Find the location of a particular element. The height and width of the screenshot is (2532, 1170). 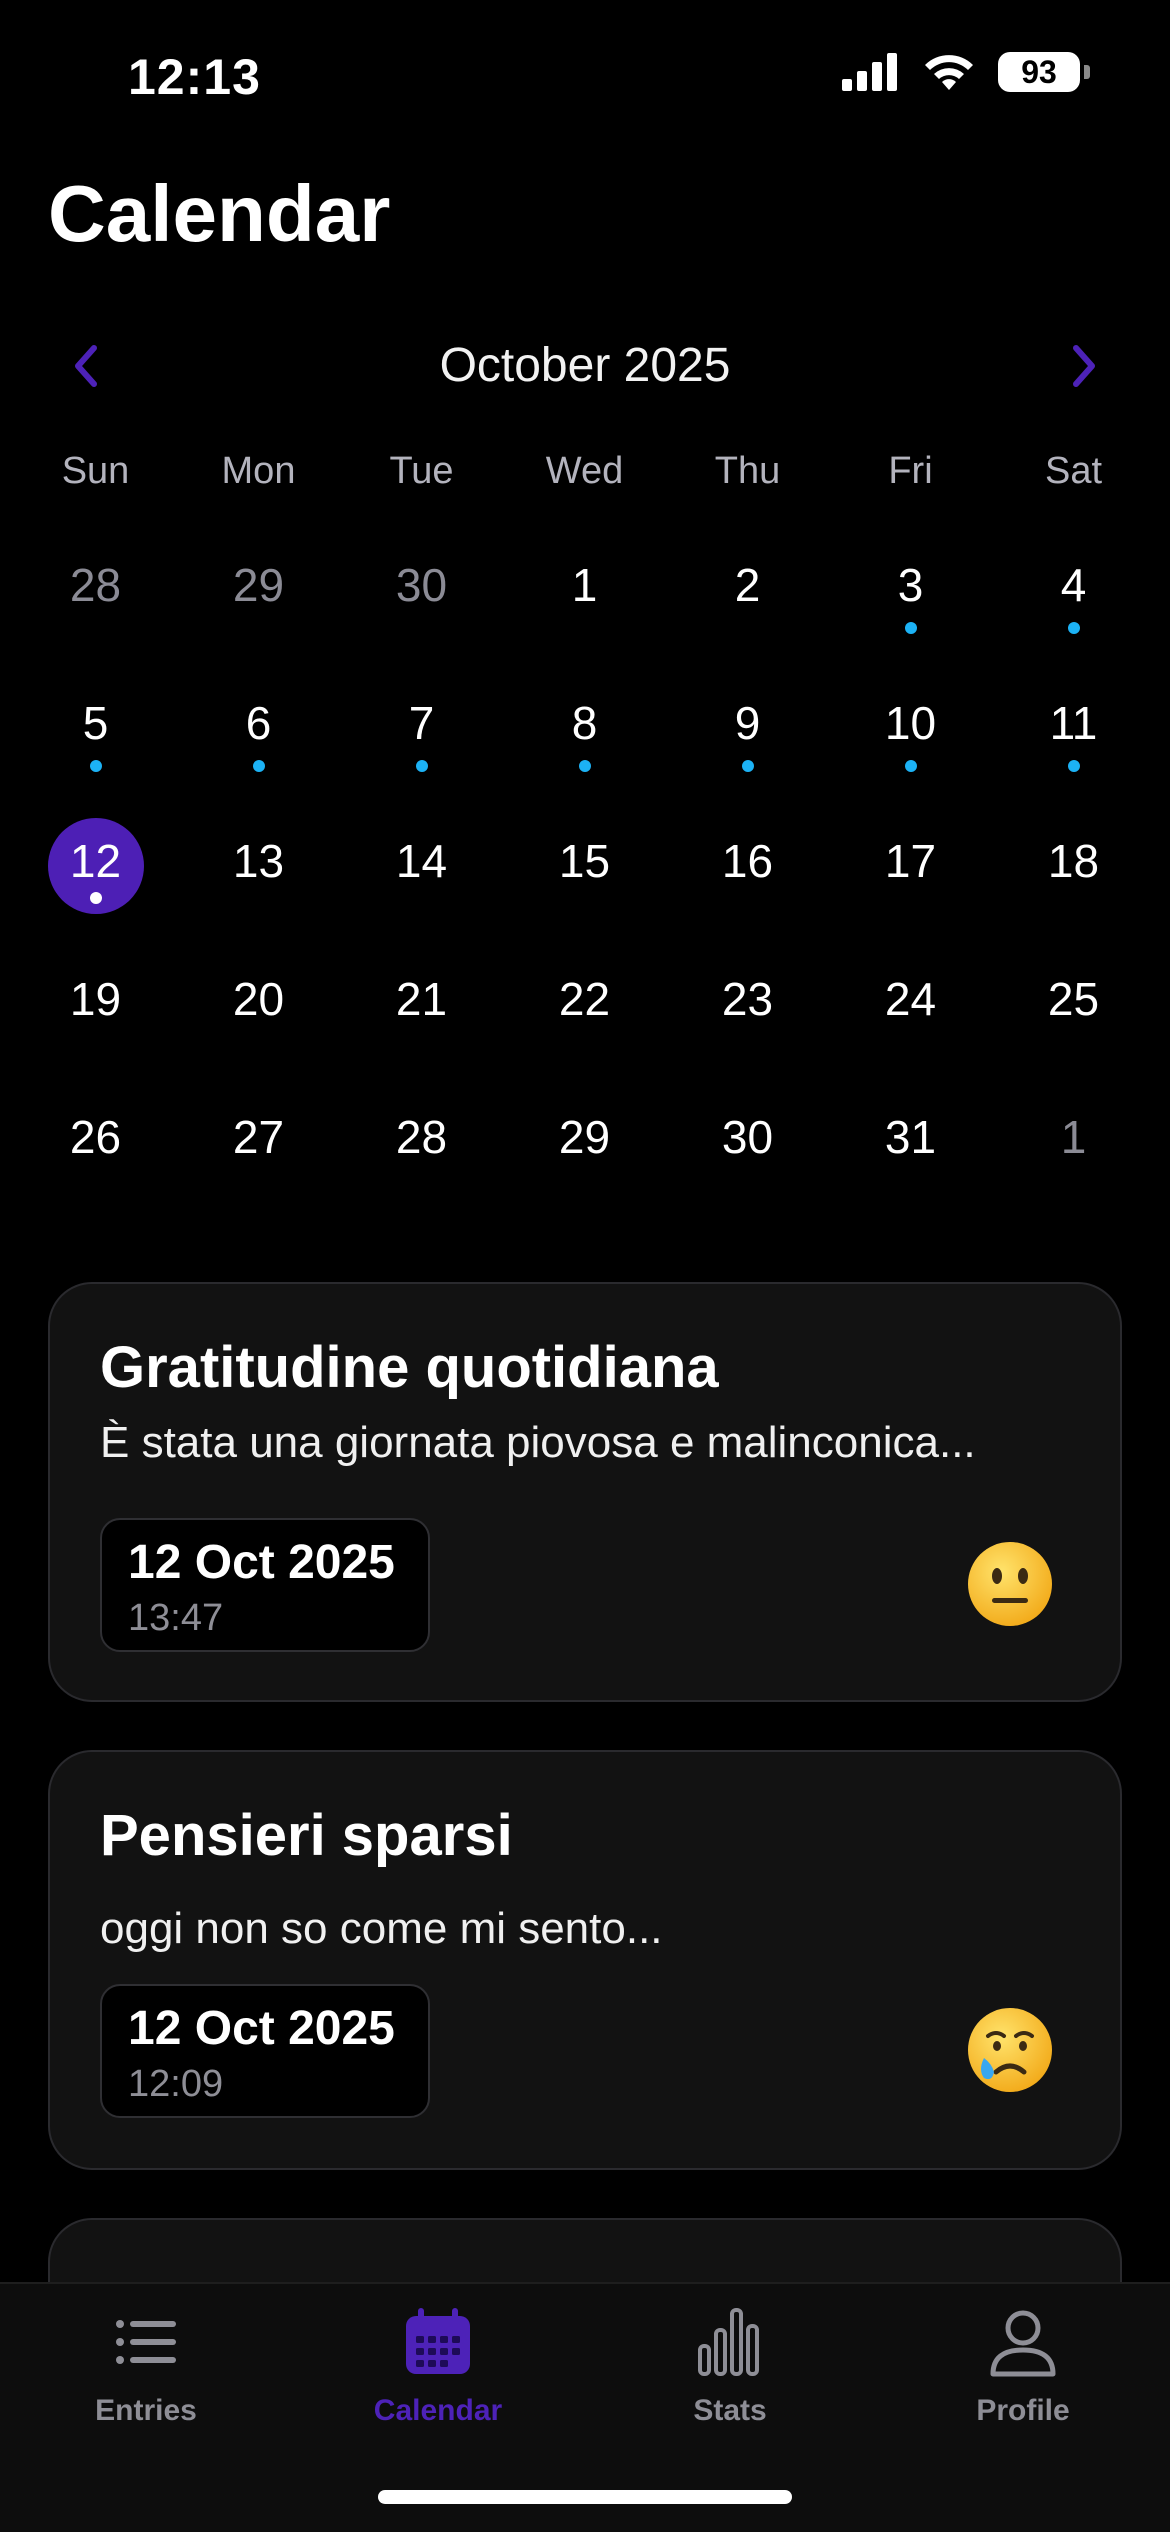

person-icon is located at coordinates (1023, 2343).